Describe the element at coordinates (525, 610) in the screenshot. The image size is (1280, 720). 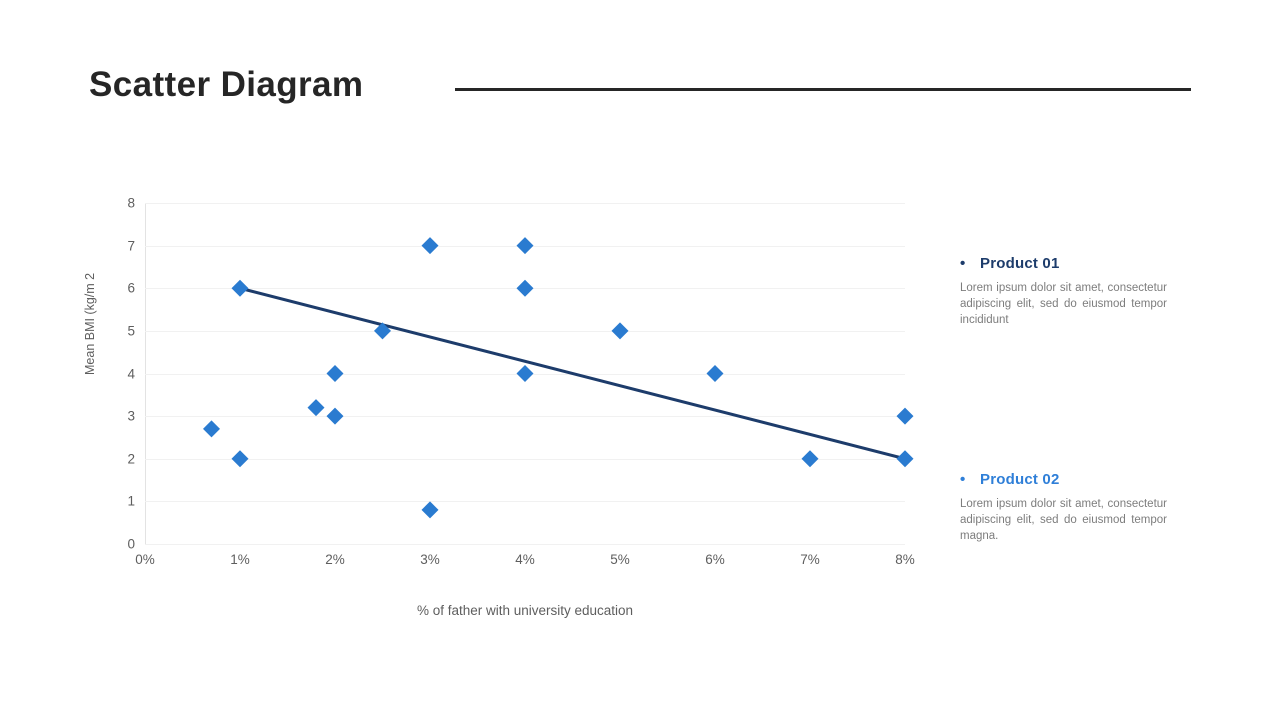
I see `x-axis-title: % of father with university education` at that location.